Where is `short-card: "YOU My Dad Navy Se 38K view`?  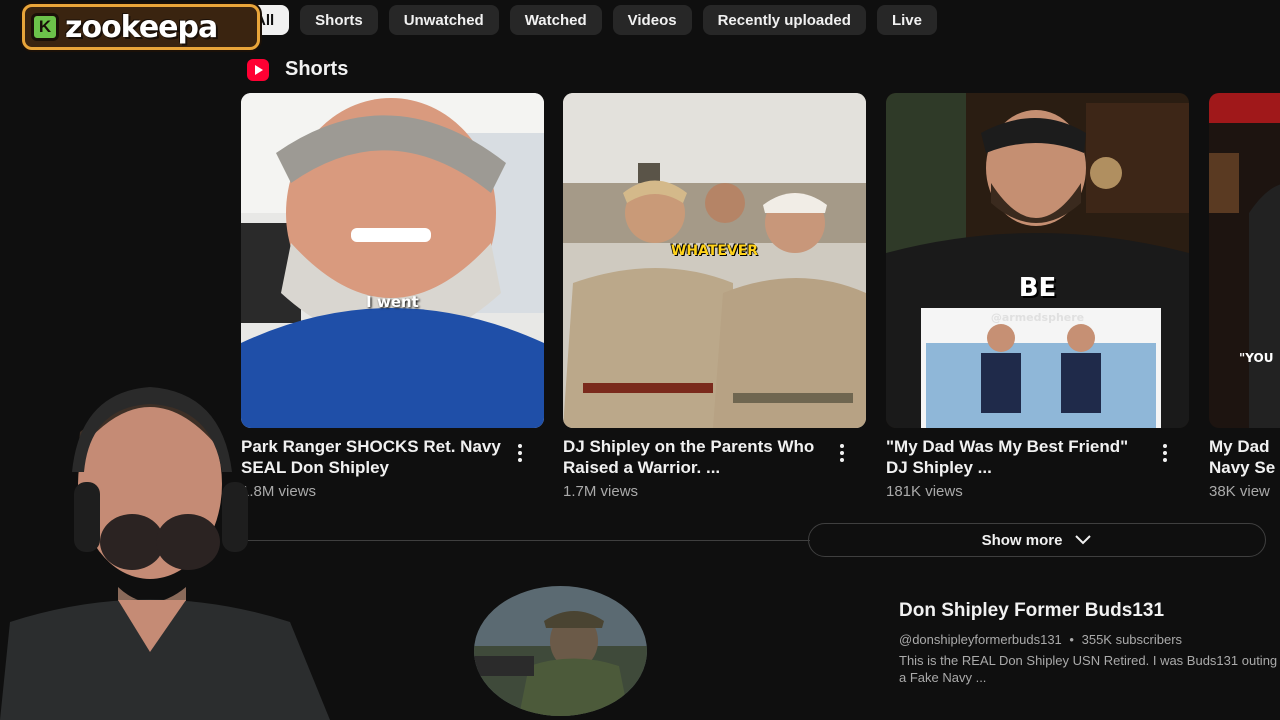
short-card: "YOU My Dad Navy Se 38K view is located at coordinates (1244, 296).